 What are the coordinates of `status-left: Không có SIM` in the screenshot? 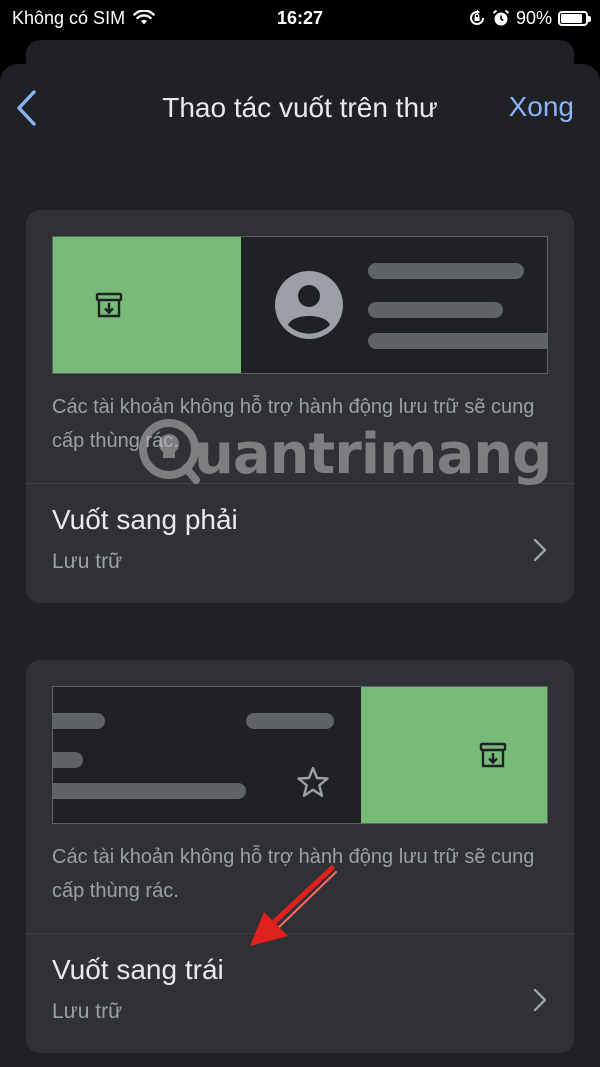 It's located at (83, 18).